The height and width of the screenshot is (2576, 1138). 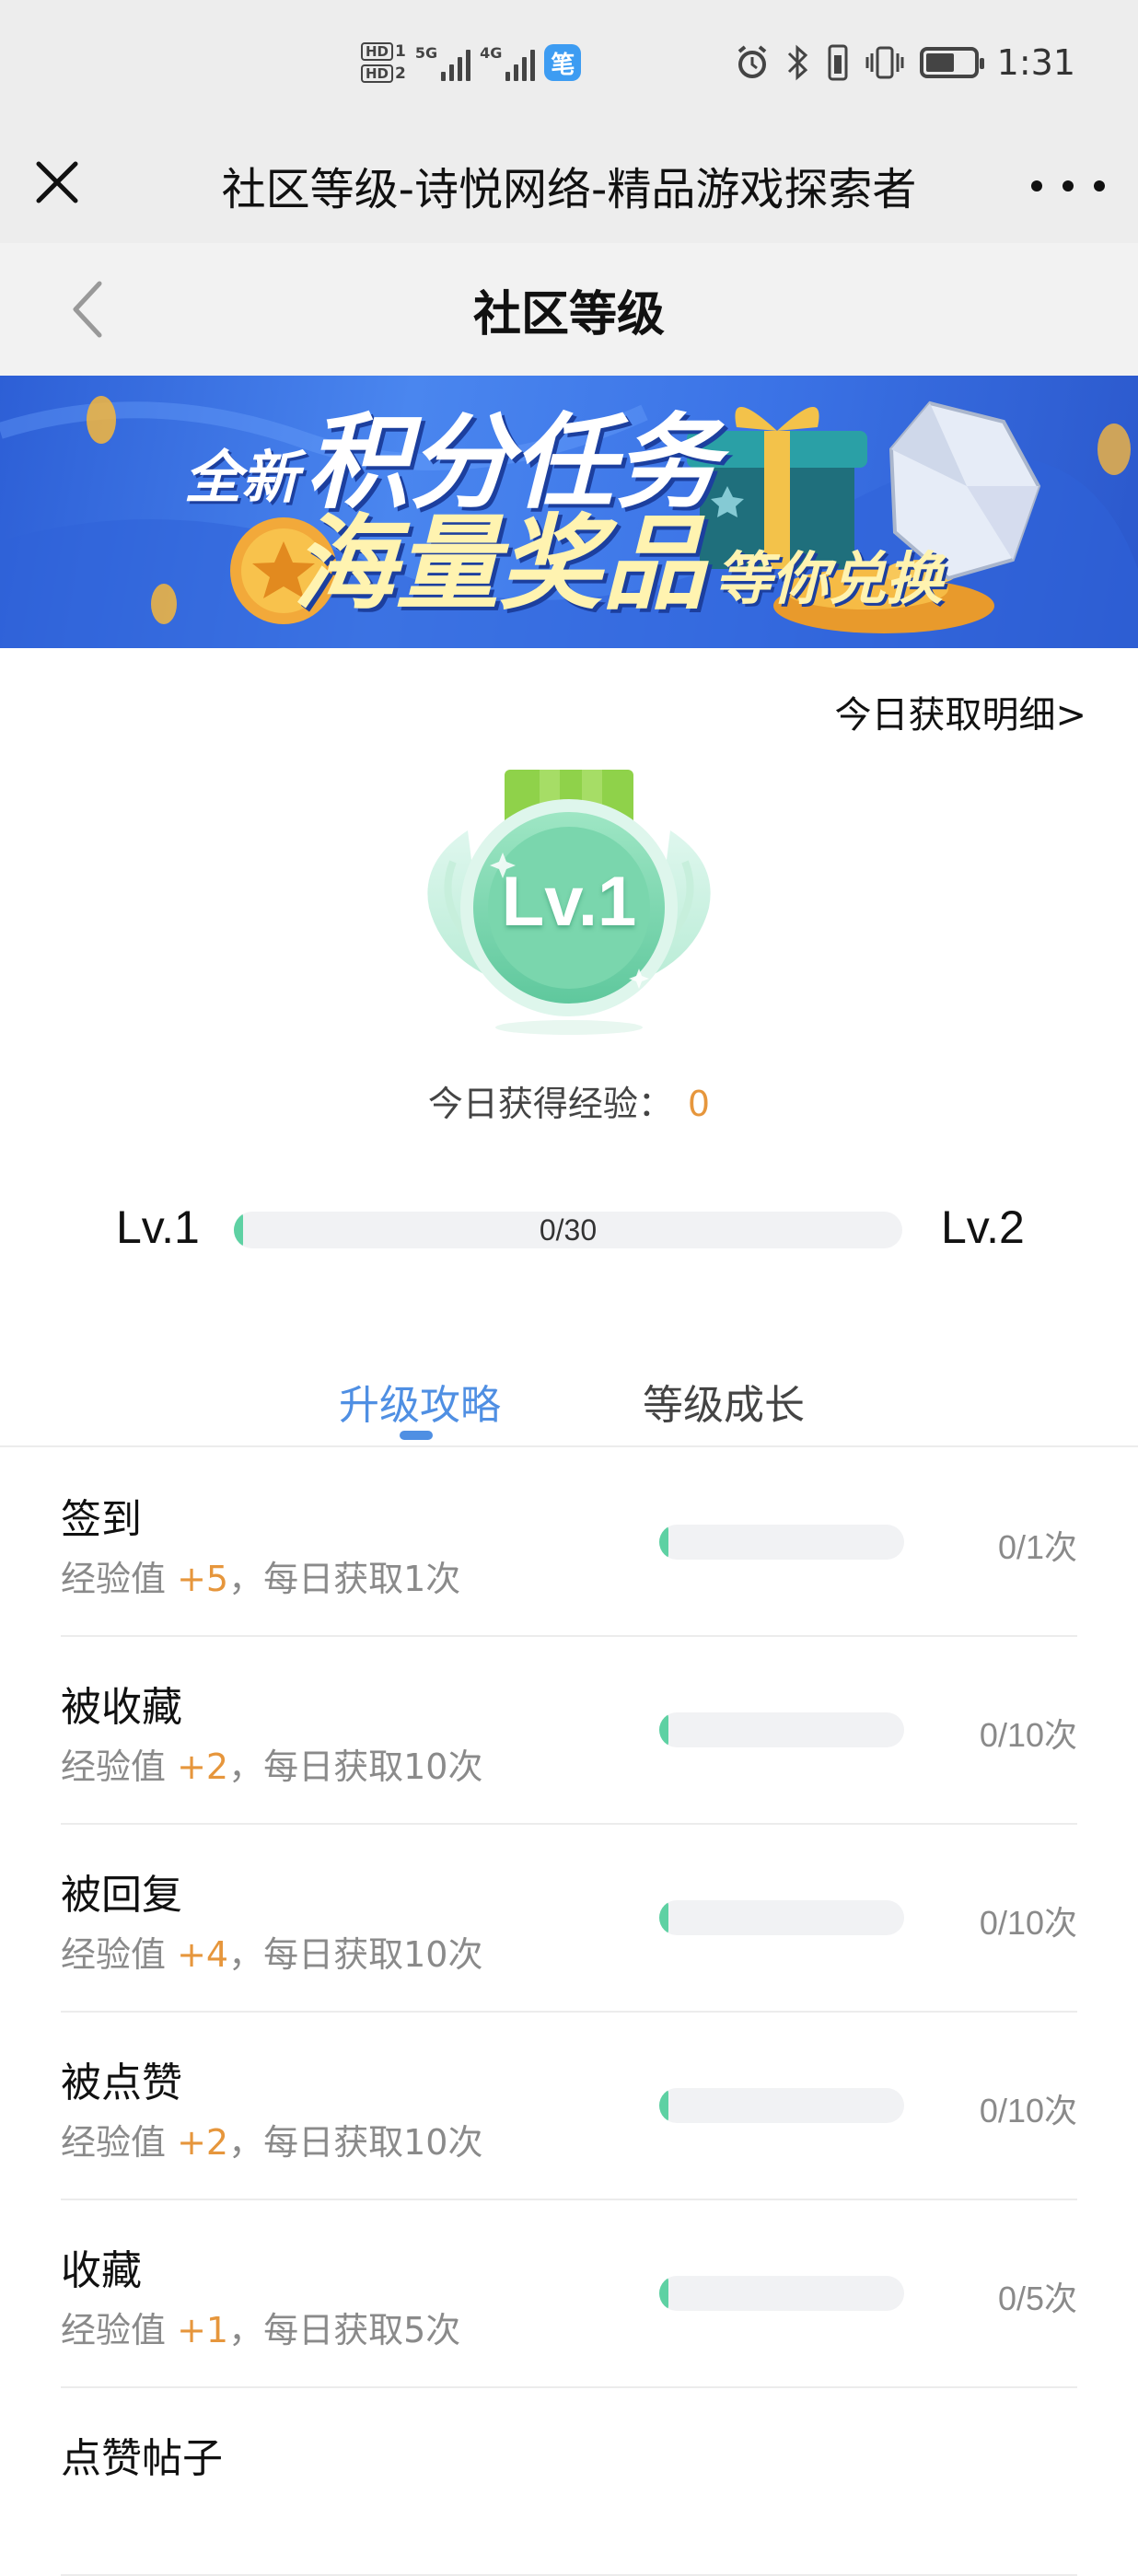 What do you see at coordinates (508, 62) in the screenshot?
I see `signal-4g-icon: 4G` at bounding box center [508, 62].